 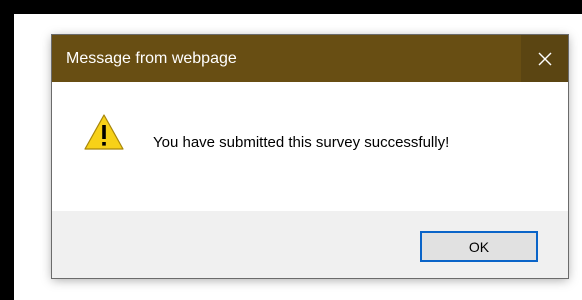 What do you see at coordinates (151, 58) in the screenshot?
I see `dialog-title: Message from webpage` at bounding box center [151, 58].